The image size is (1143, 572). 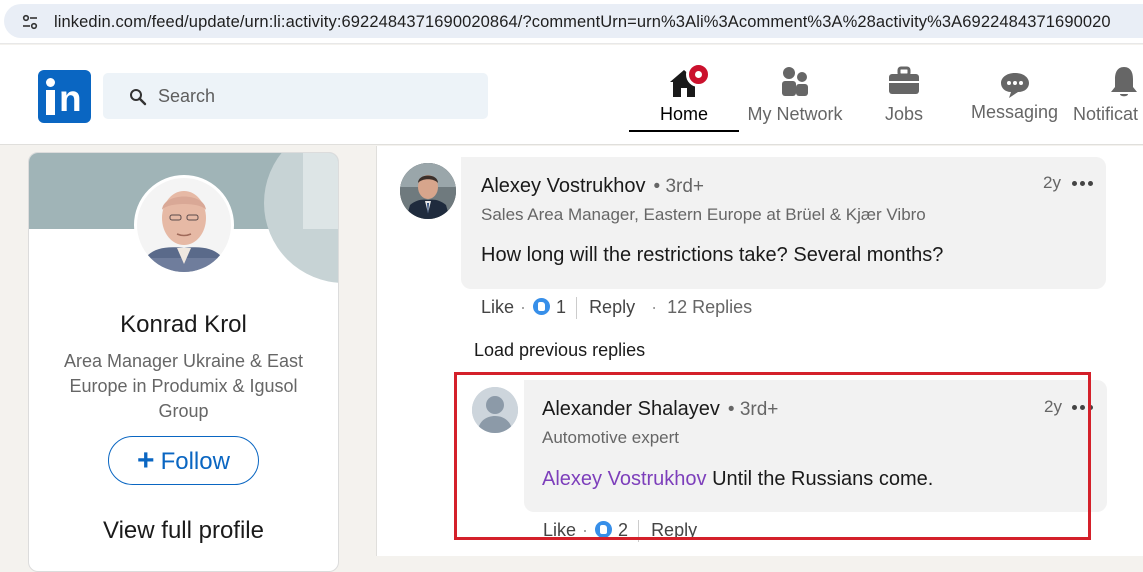 I want to click on more-options-icon, so click(x=1083, y=184).